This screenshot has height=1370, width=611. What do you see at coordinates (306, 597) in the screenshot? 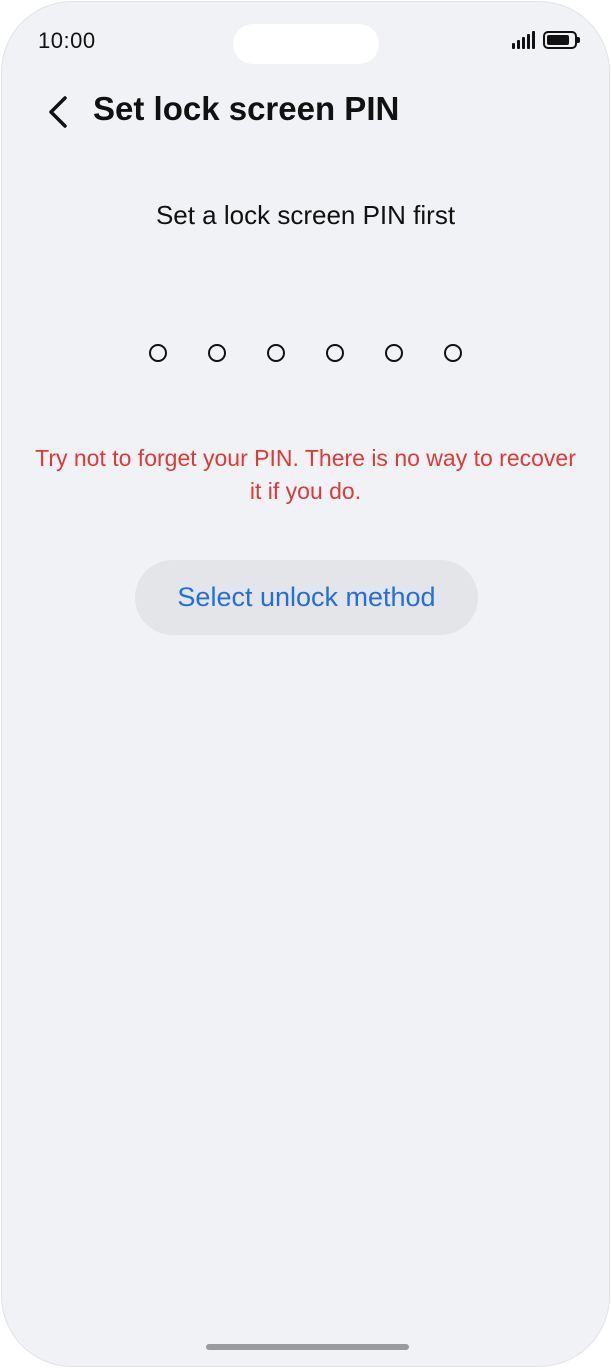
I see `select-unlock-method-button: Select unlock method` at bounding box center [306, 597].